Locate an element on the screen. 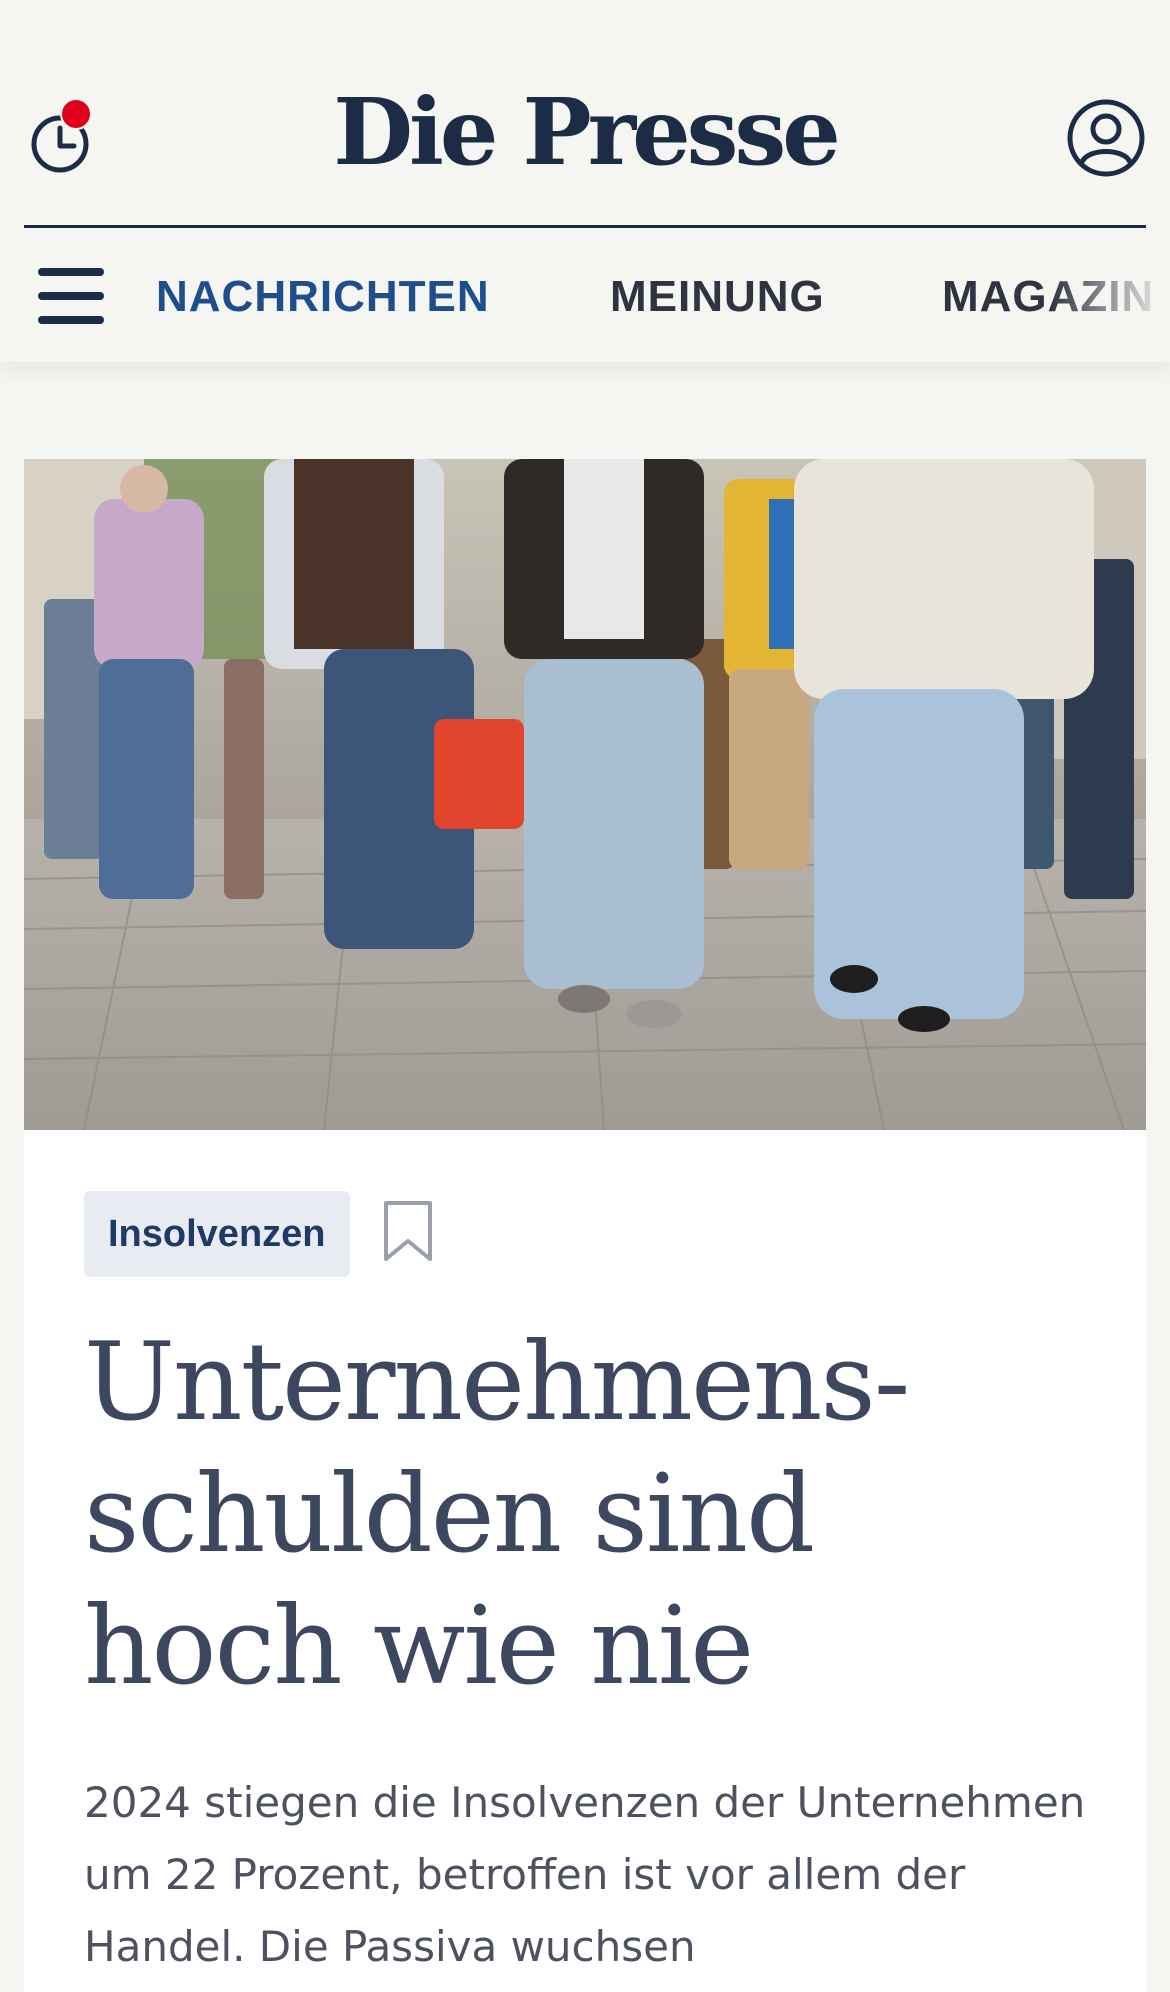  nav-item-meinung: MEINUNG is located at coordinates (717, 297).